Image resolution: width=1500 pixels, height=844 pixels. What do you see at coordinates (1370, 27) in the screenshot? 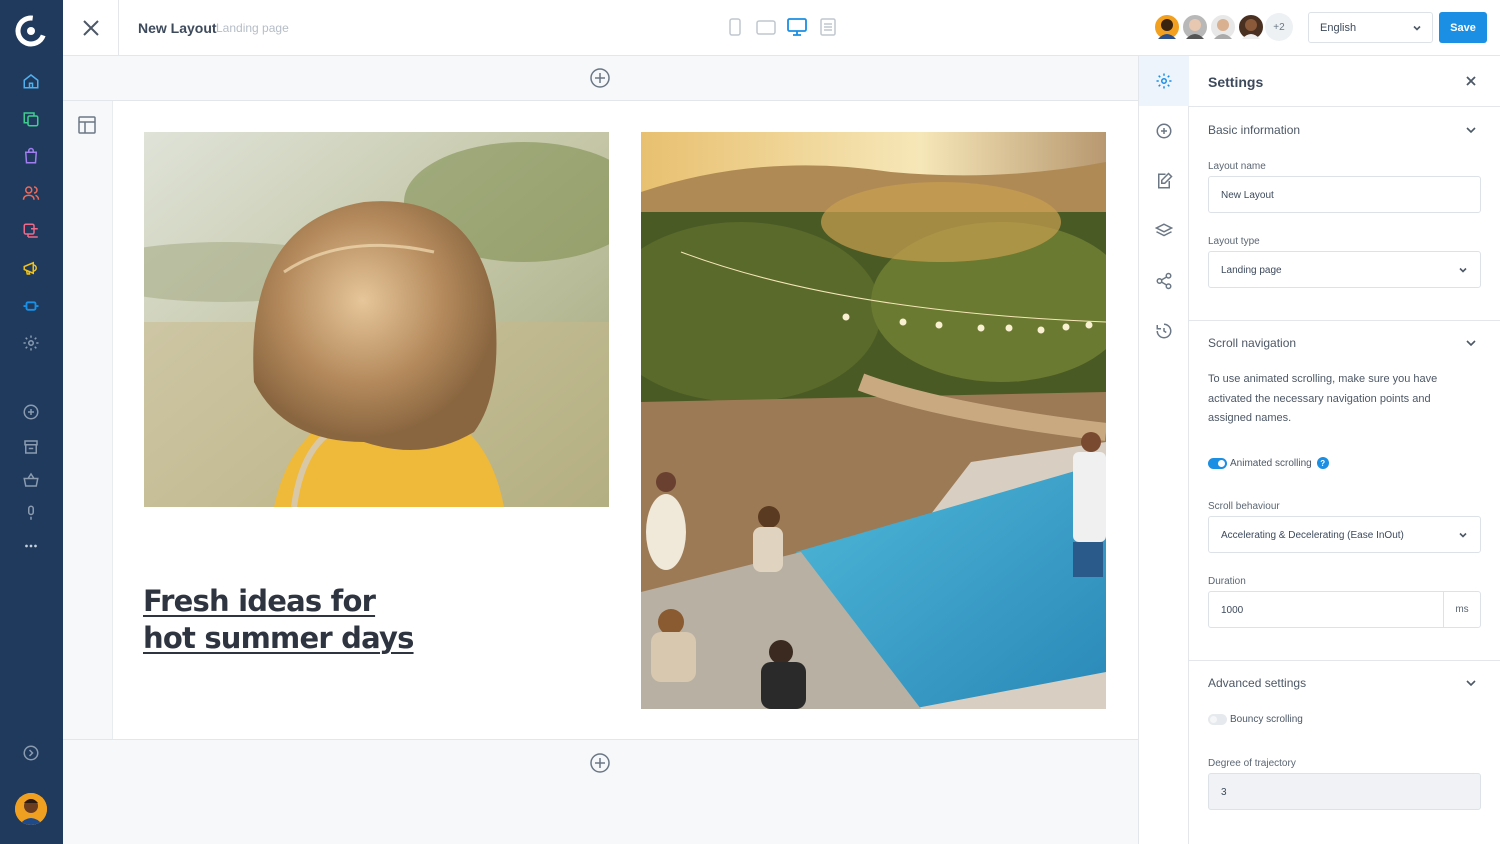
I see `language-select: English` at bounding box center [1370, 27].